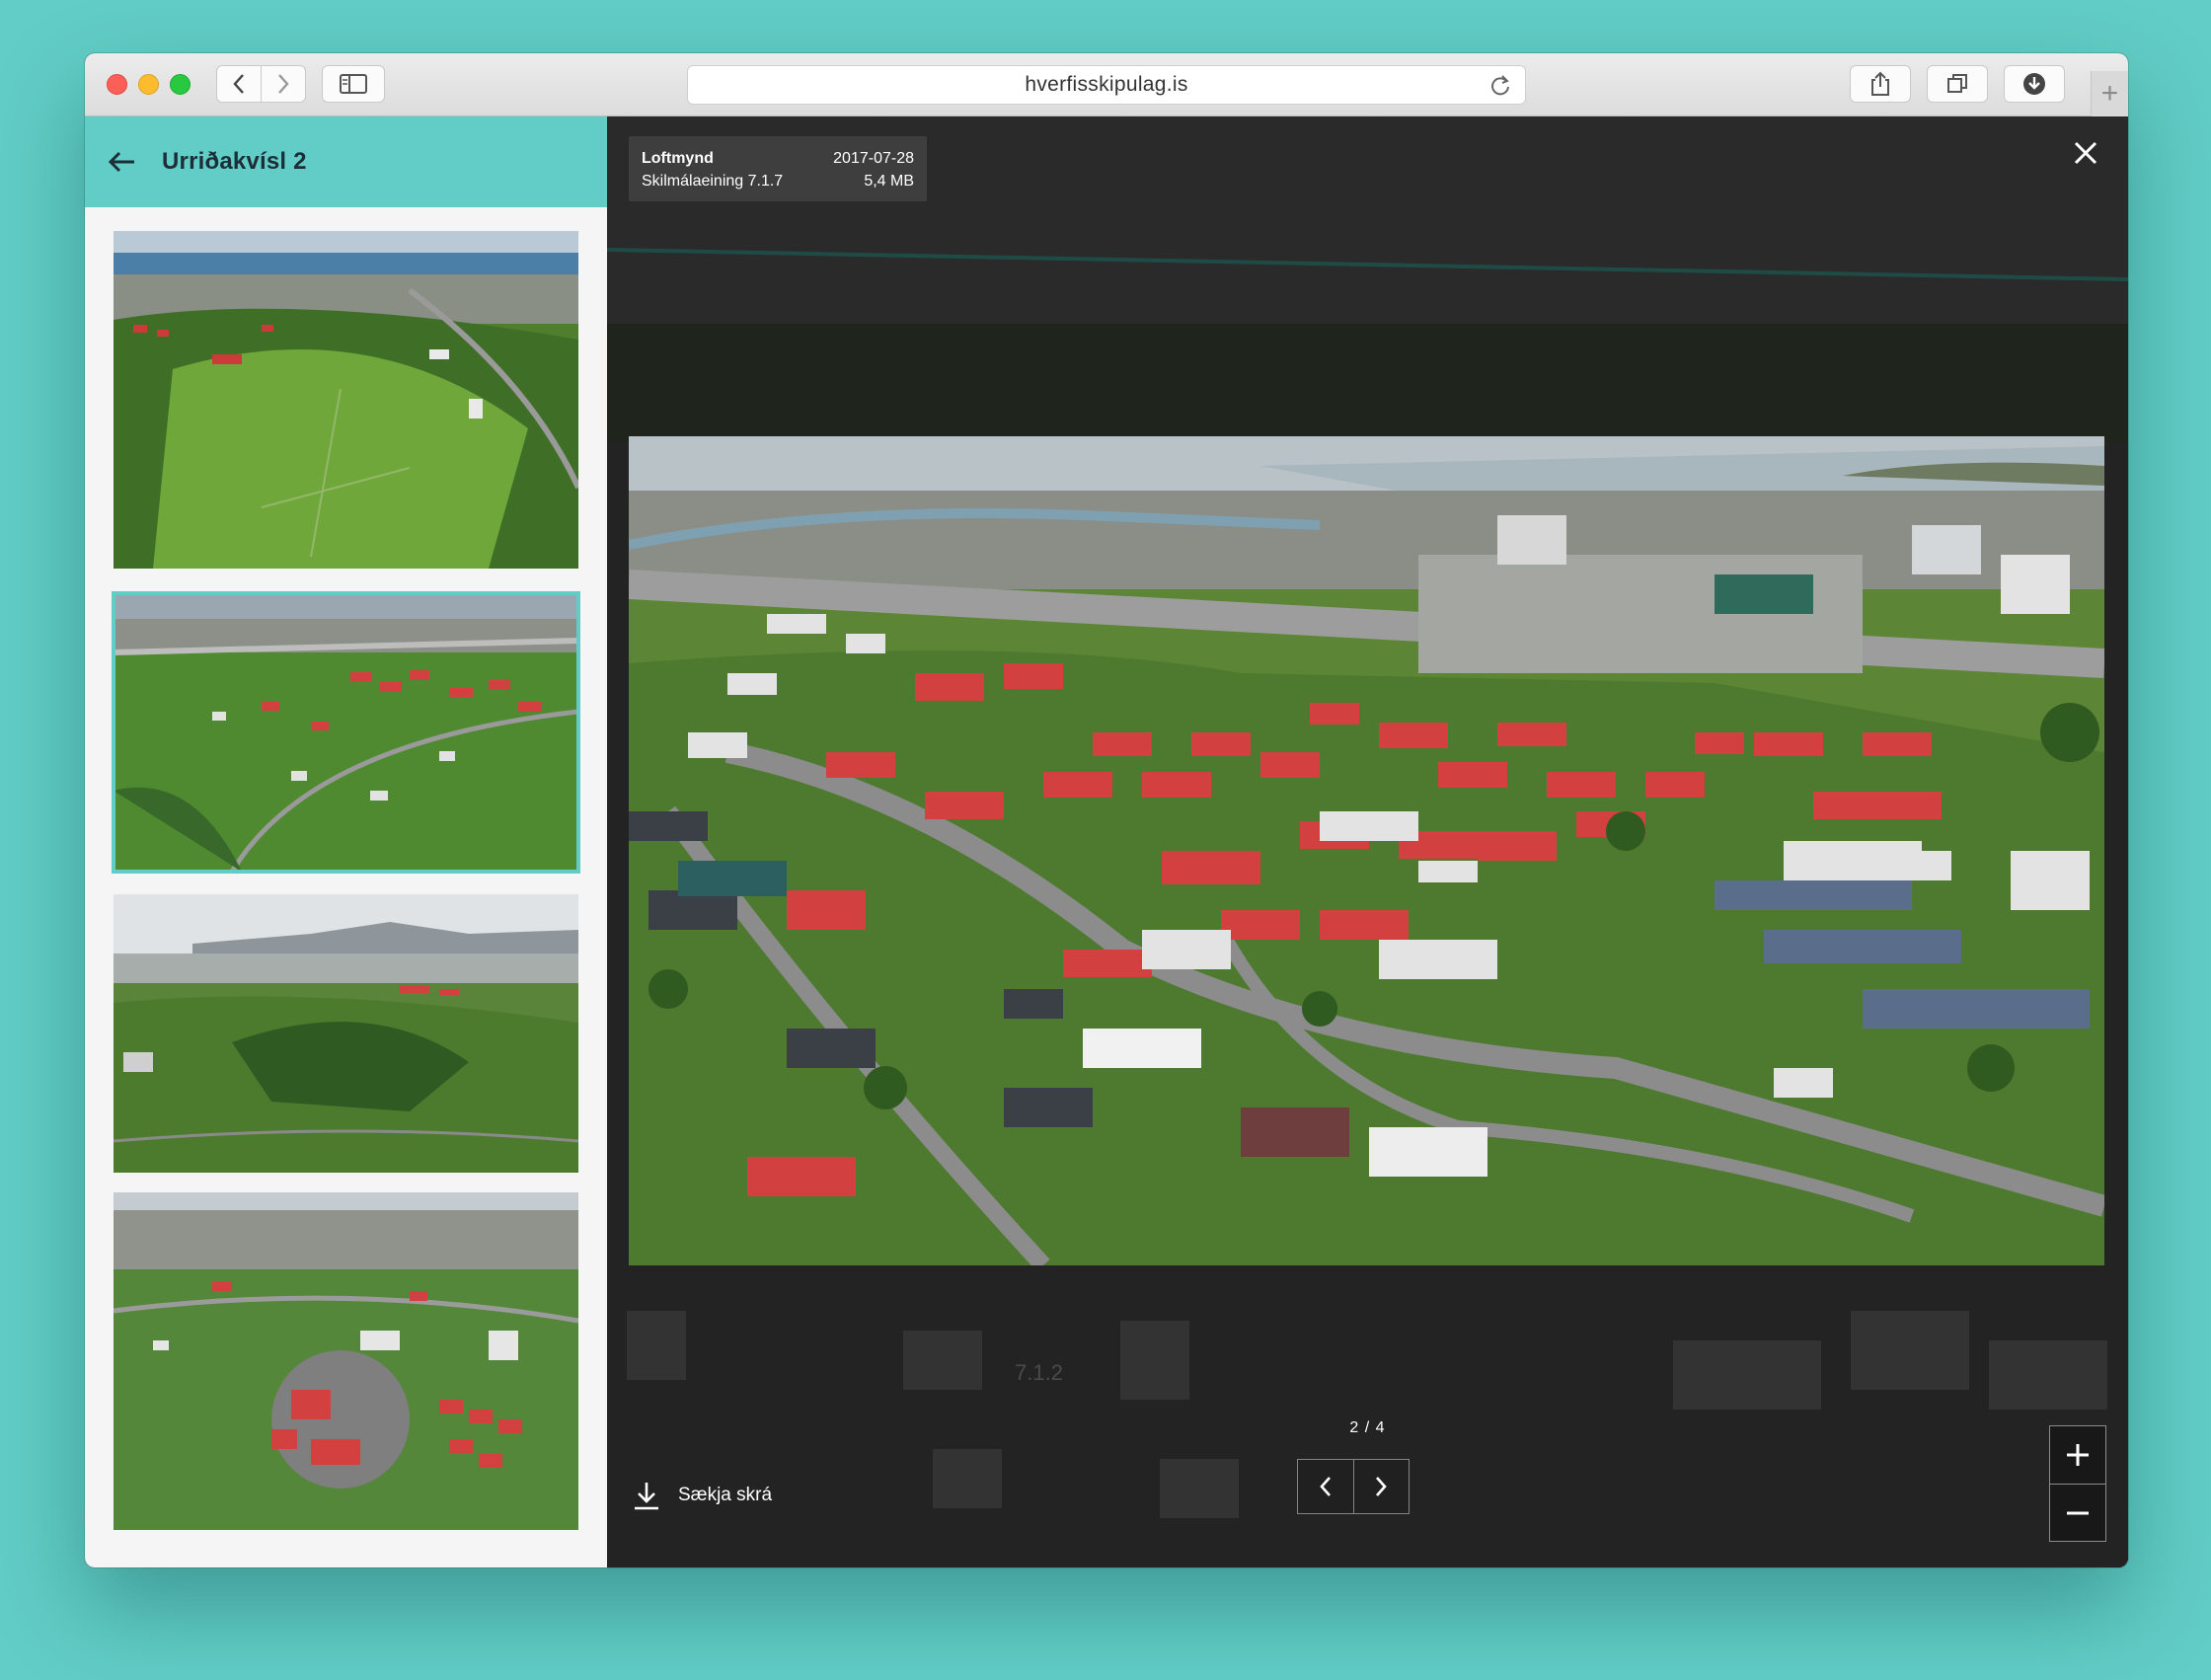 Image resolution: width=2211 pixels, height=1680 pixels. I want to click on share-icon, so click(1880, 83).